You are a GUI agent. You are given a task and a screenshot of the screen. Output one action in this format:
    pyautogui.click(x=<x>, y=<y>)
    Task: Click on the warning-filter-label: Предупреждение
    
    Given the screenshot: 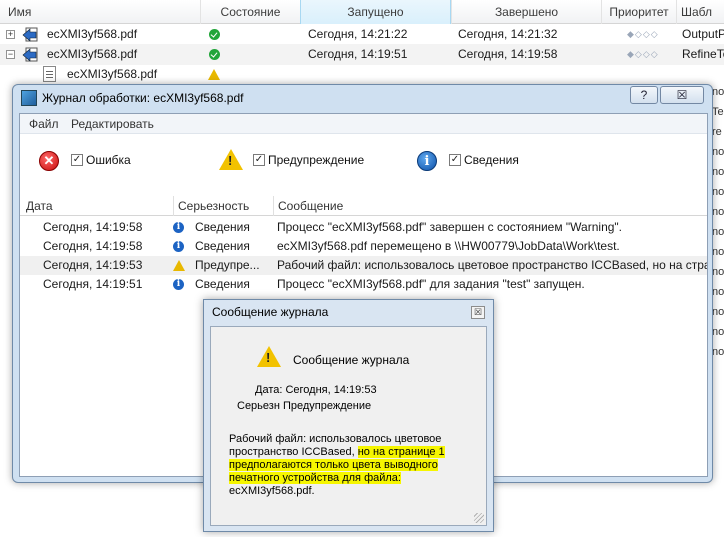 What is the action you would take?
    pyautogui.click(x=316, y=160)
    